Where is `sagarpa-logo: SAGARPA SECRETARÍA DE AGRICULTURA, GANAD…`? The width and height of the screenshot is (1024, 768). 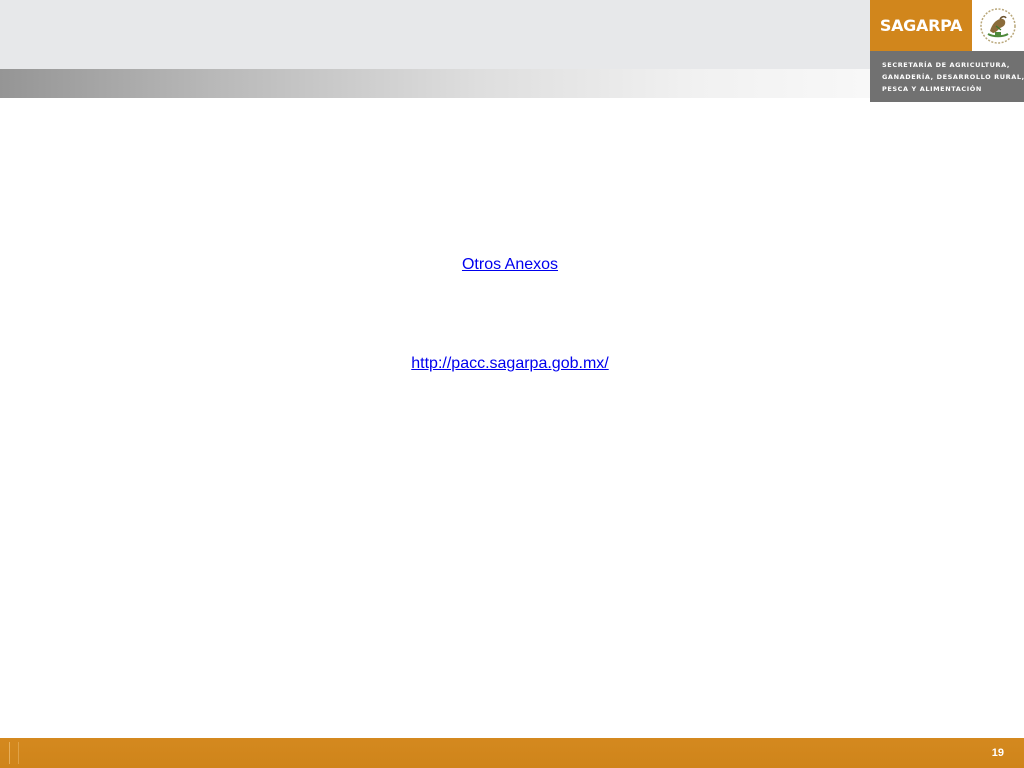
sagarpa-logo: SAGARPA SECRETARÍA DE AGRICULTURA, GANAD… is located at coordinates (947, 51).